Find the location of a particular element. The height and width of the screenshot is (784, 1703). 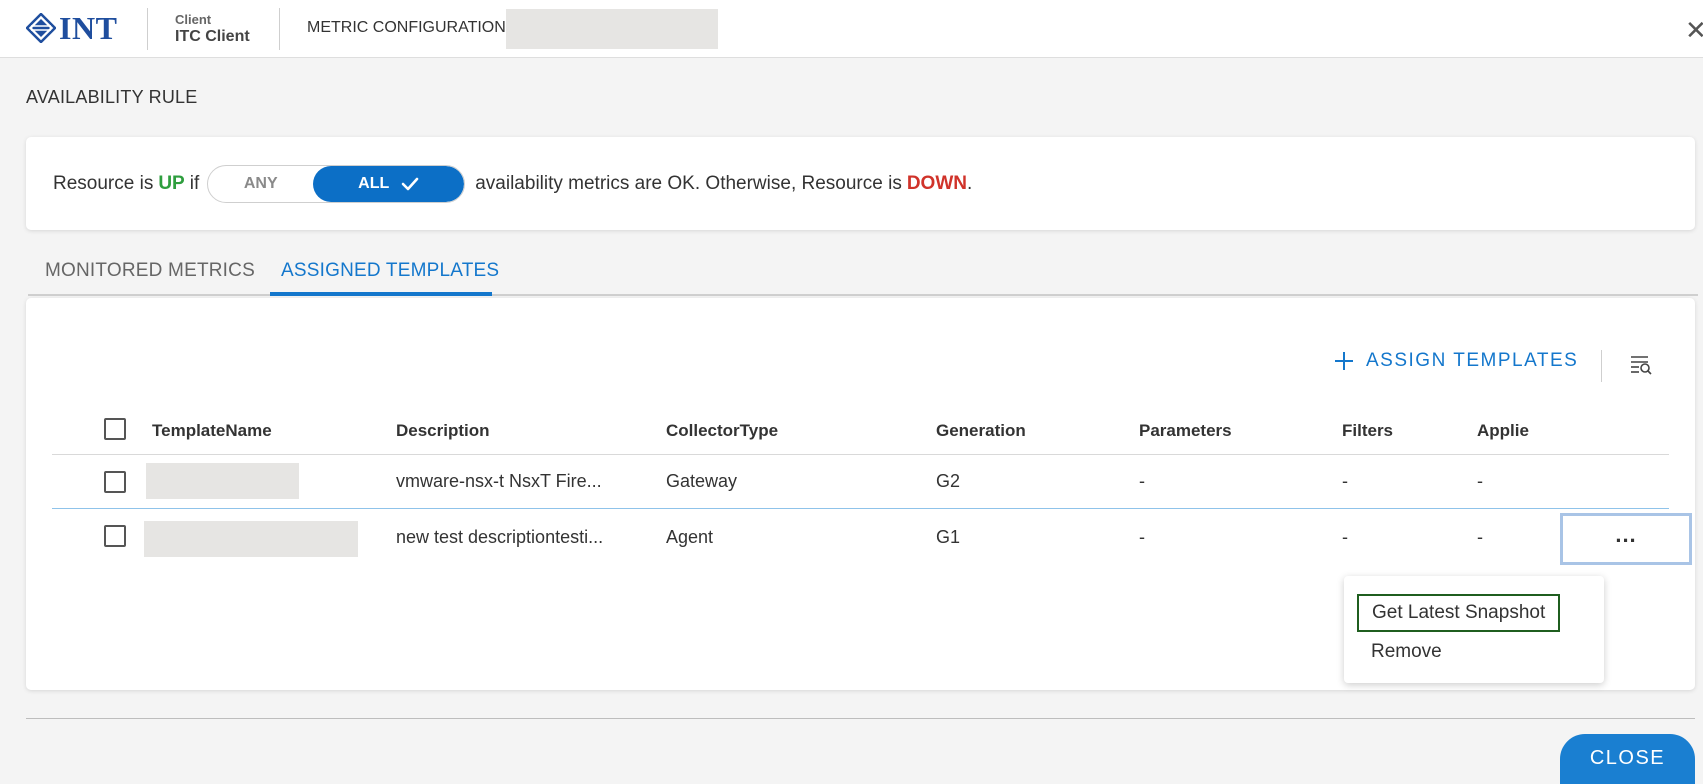

get-latest-snapshot-item: Get Latest Snapshot is located at coordinates (1459, 613).